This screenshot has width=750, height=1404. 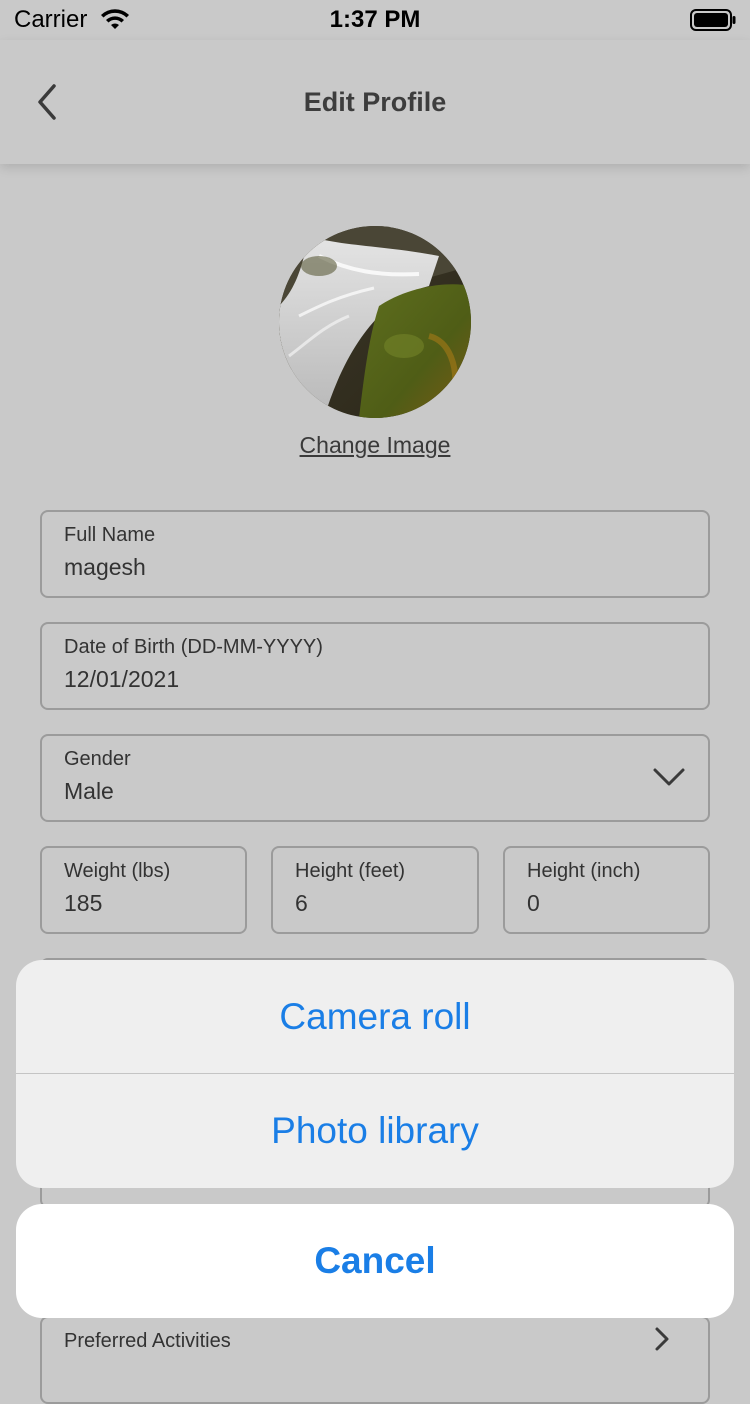 What do you see at coordinates (193, 647) in the screenshot?
I see `dob-label: Date of Birth (DD-MM-YYYY)` at bounding box center [193, 647].